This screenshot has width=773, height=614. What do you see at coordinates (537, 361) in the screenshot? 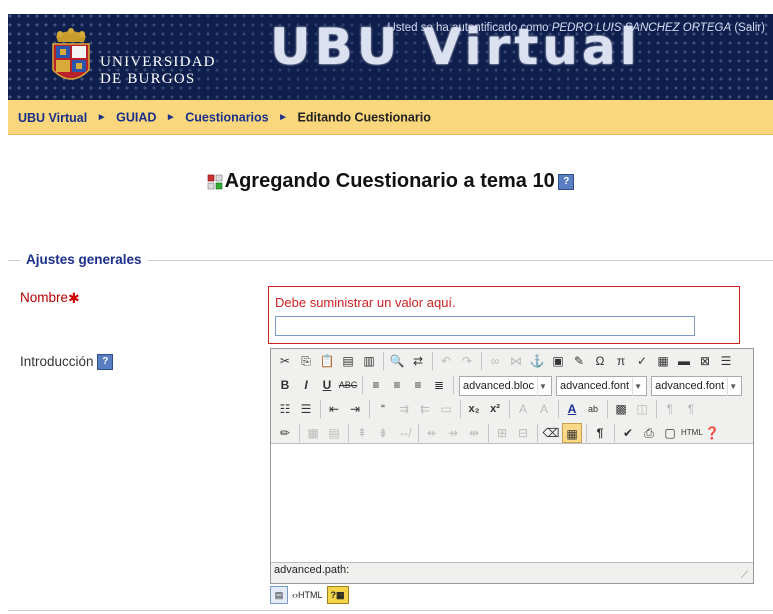
I see `anchor-icon: ⚓` at bounding box center [537, 361].